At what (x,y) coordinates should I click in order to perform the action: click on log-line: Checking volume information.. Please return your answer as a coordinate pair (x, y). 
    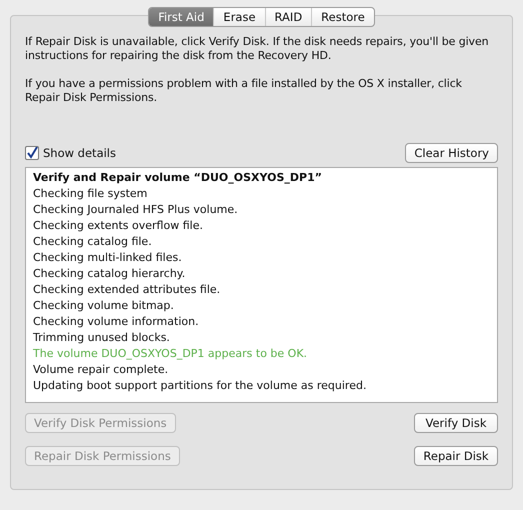
    Looking at the image, I should click on (116, 322).